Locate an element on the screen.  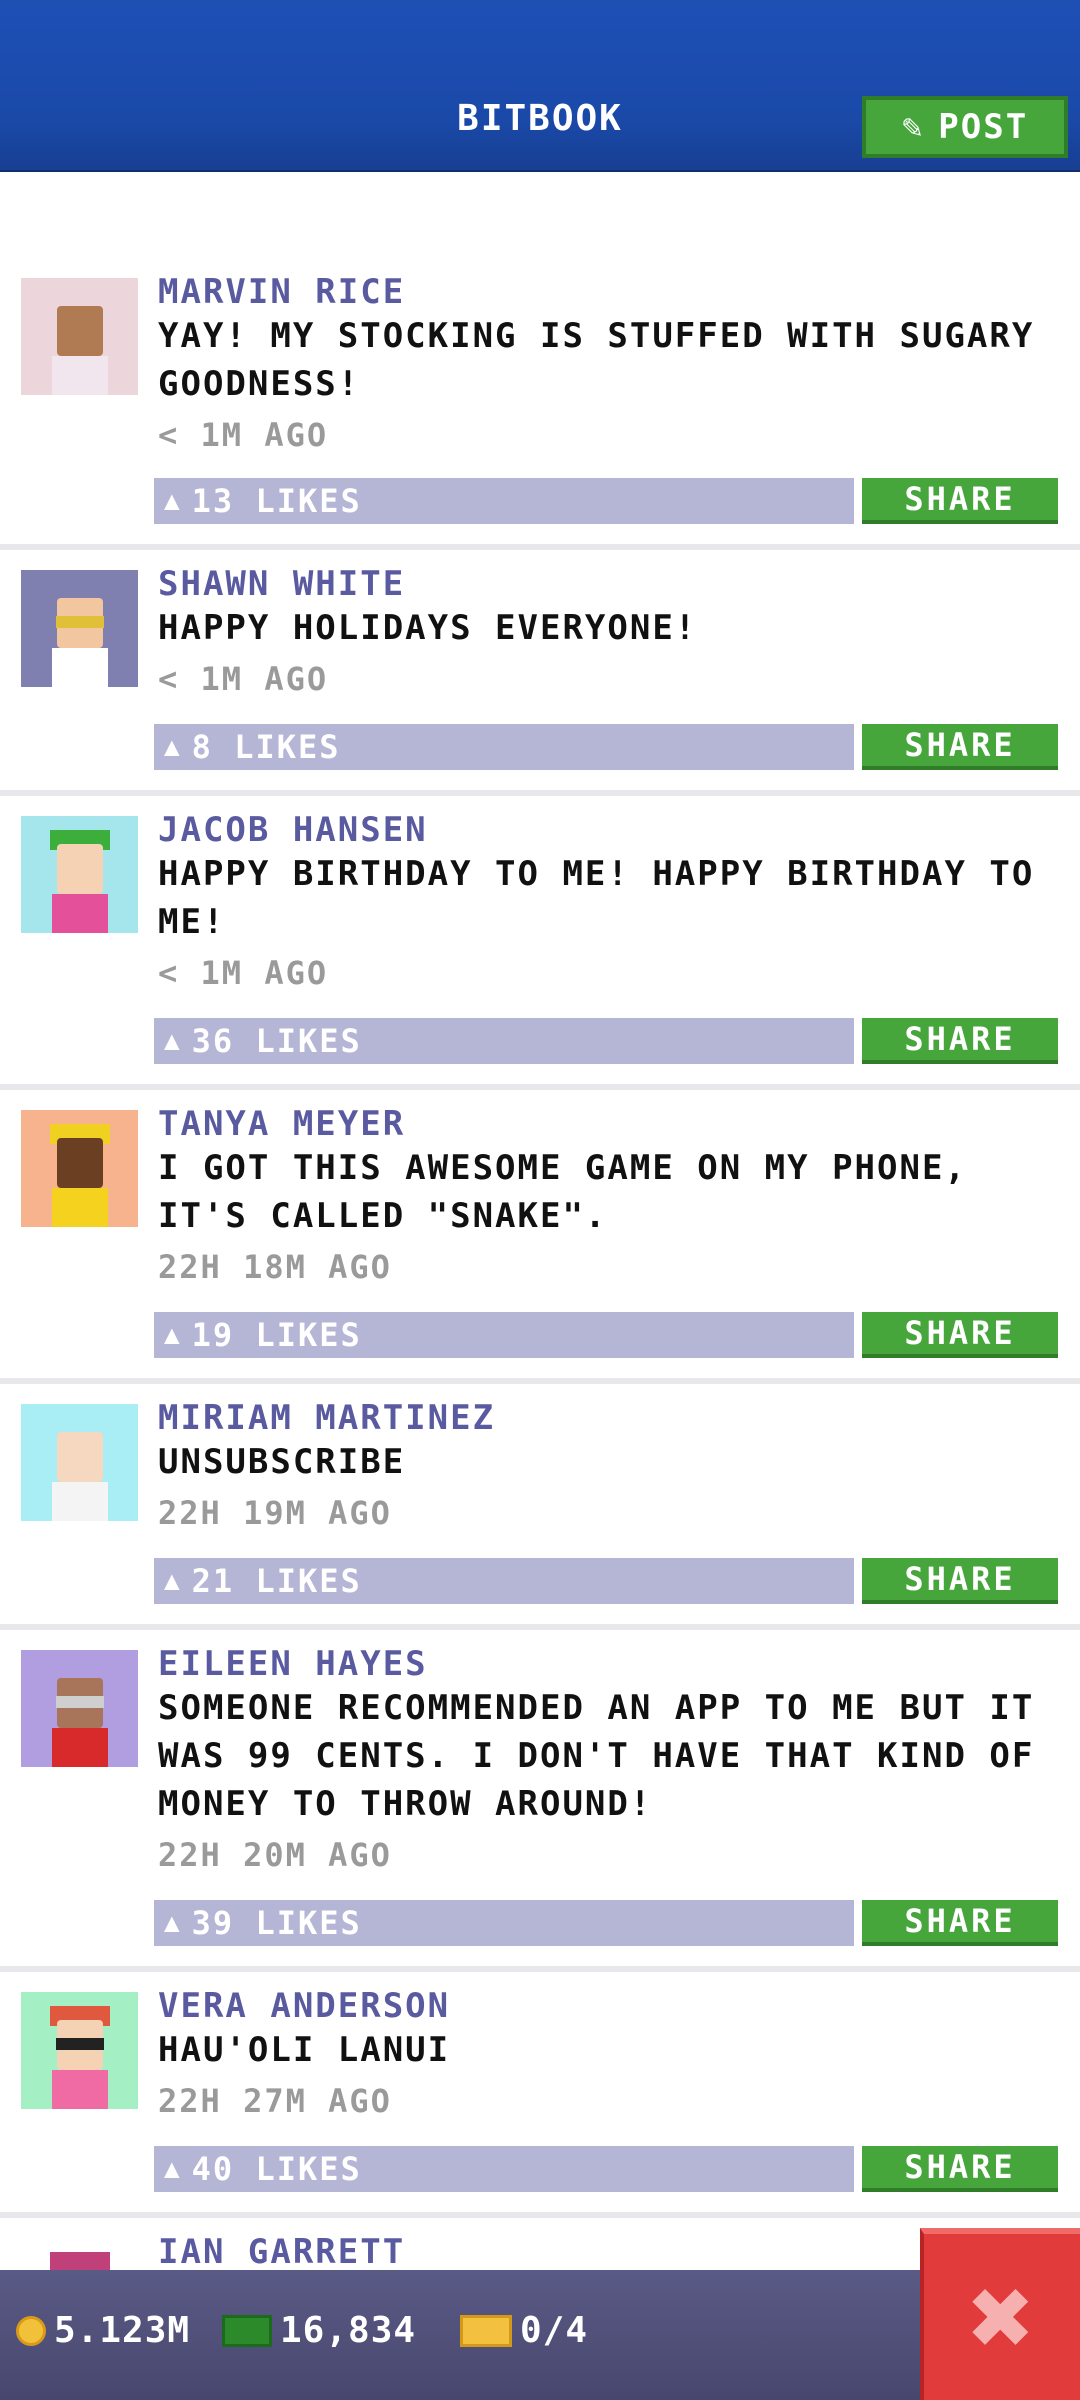
edit-icon: ✎ is located at coordinates (913, 127).